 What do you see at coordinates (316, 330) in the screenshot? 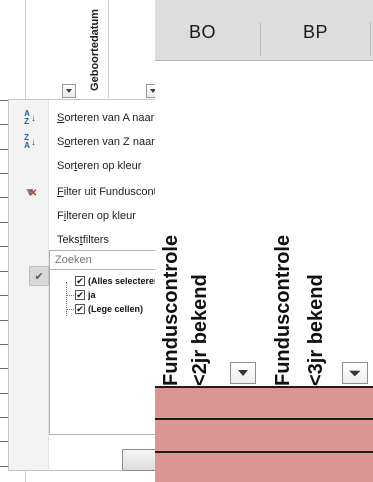
I see `header-funduscontrole-line2: <3jr bekend` at bounding box center [316, 330].